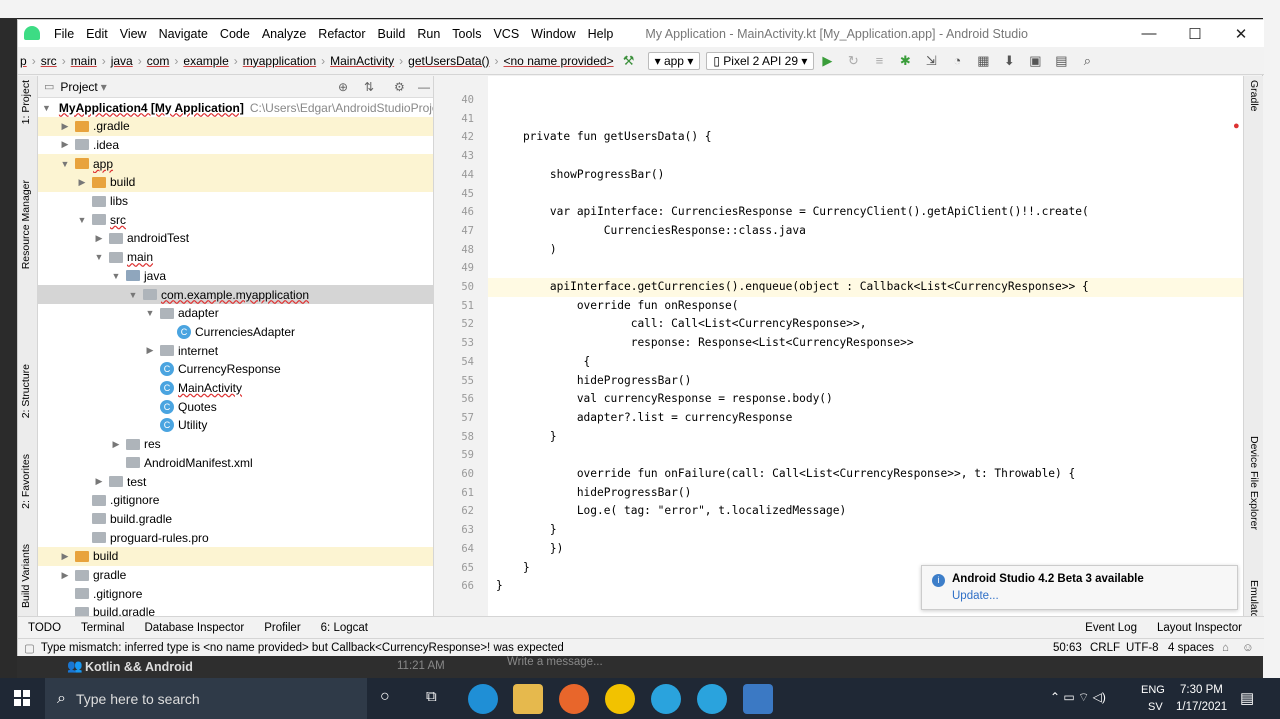  What do you see at coordinates (1254, 96) in the screenshot?
I see `right-tab-0: Gradle` at bounding box center [1254, 96].